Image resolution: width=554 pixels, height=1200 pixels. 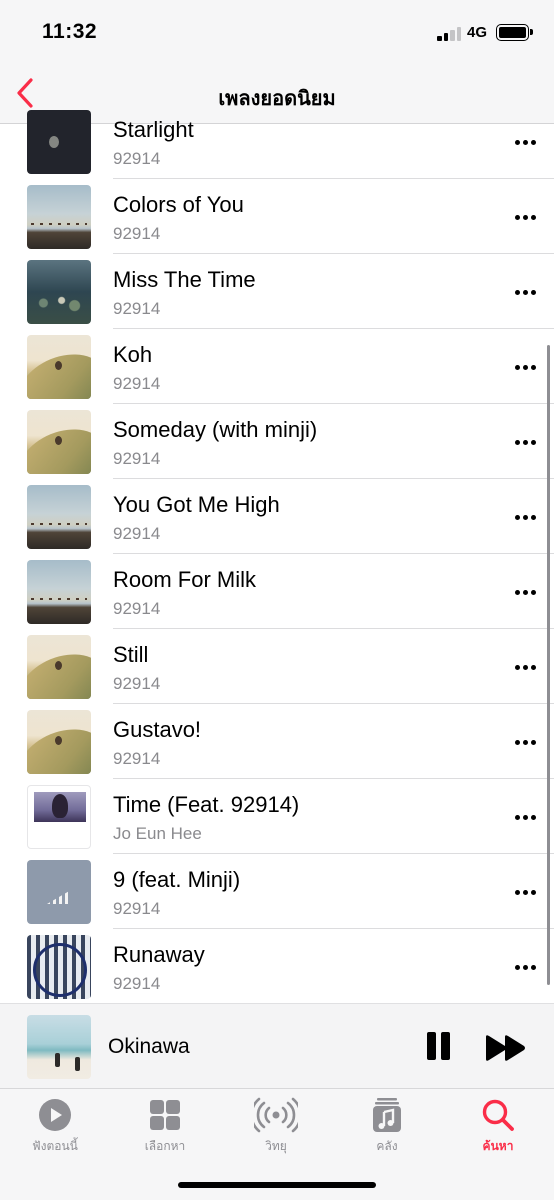 I want to click on scrollbar, so click(x=548, y=665).